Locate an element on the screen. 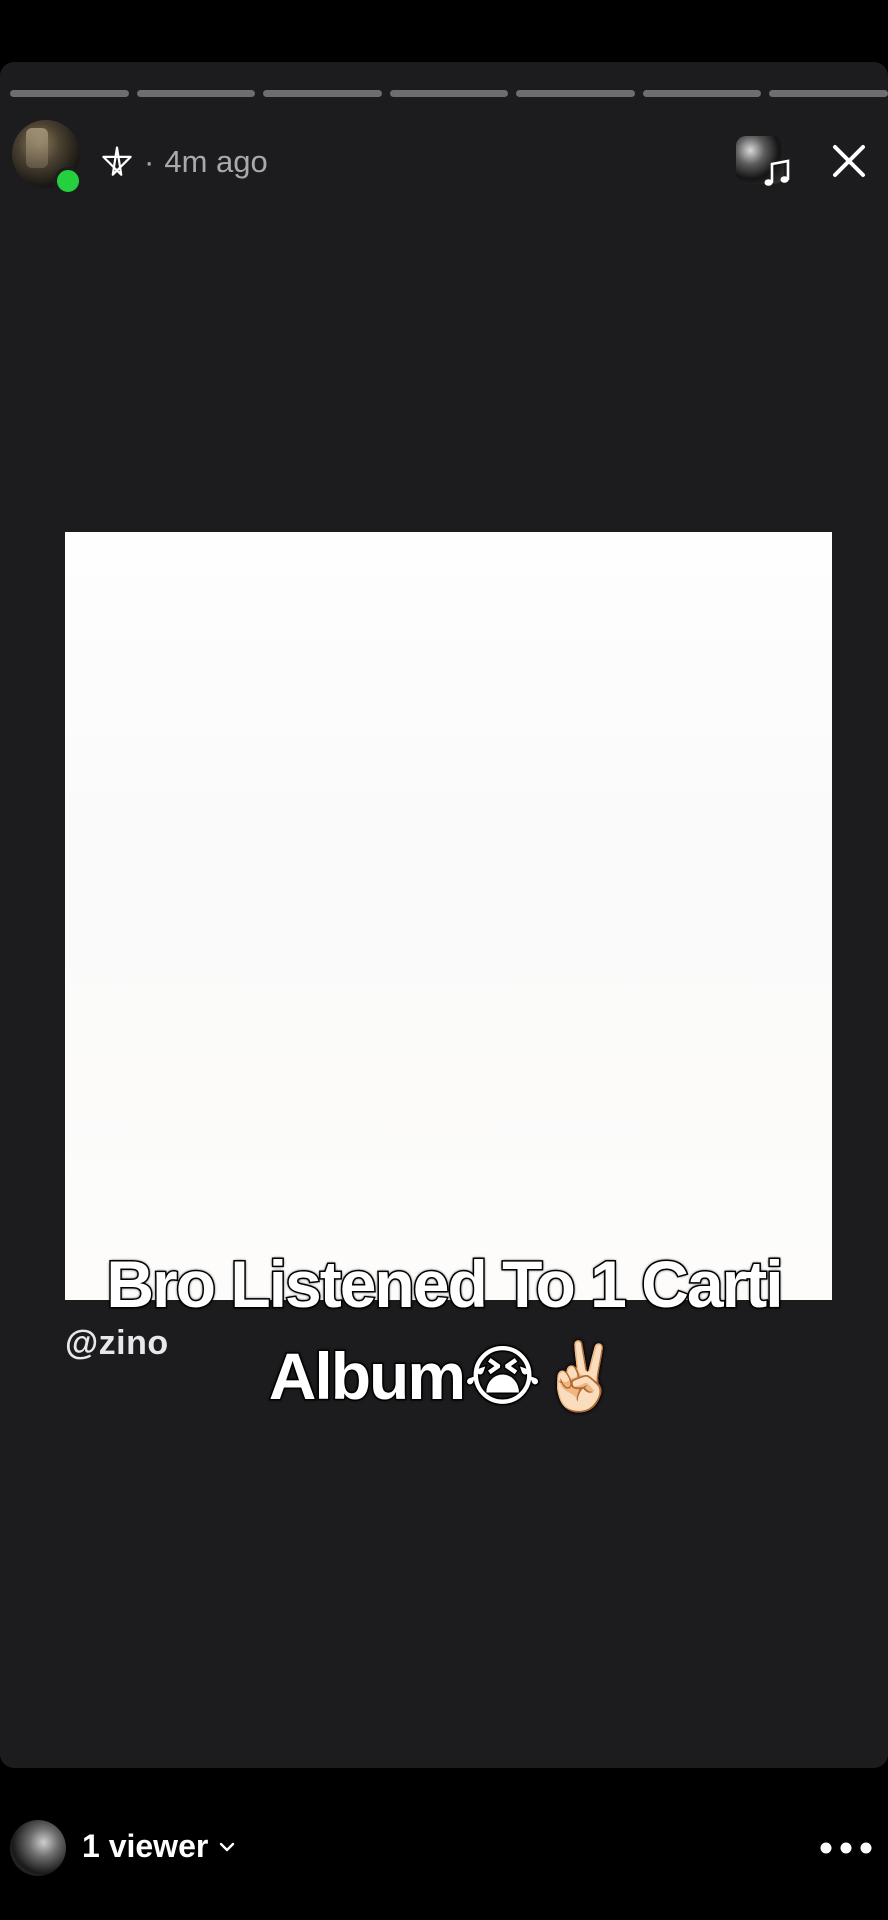  close-button is located at coordinates (849, 161).